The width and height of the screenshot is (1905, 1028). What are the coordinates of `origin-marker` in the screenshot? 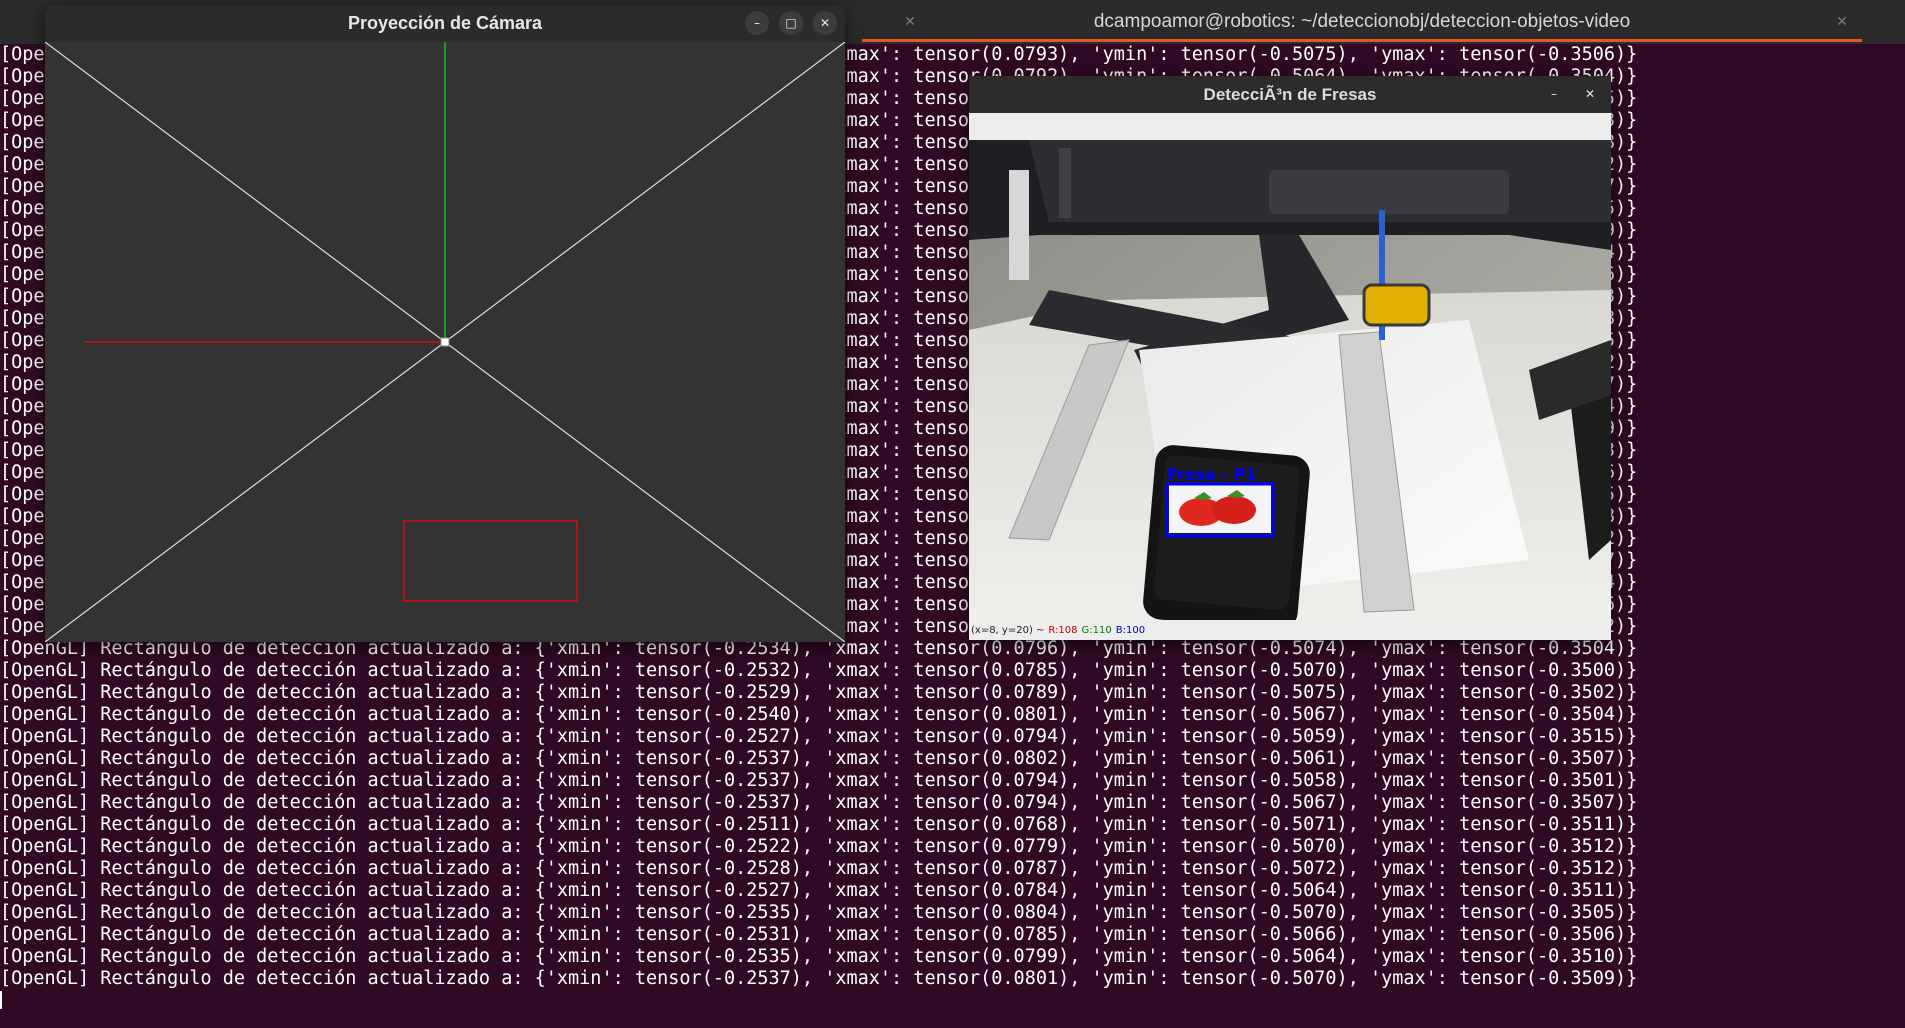 It's located at (445, 342).